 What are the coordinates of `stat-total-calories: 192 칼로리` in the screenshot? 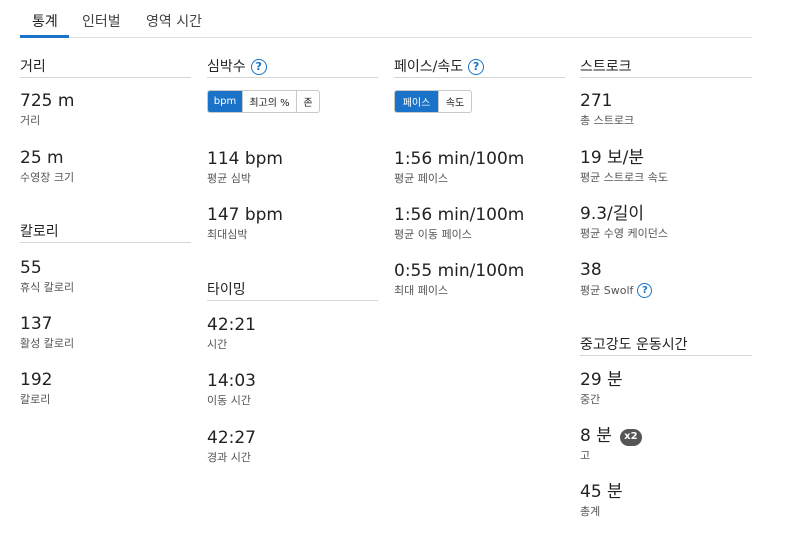 It's located at (36, 388).